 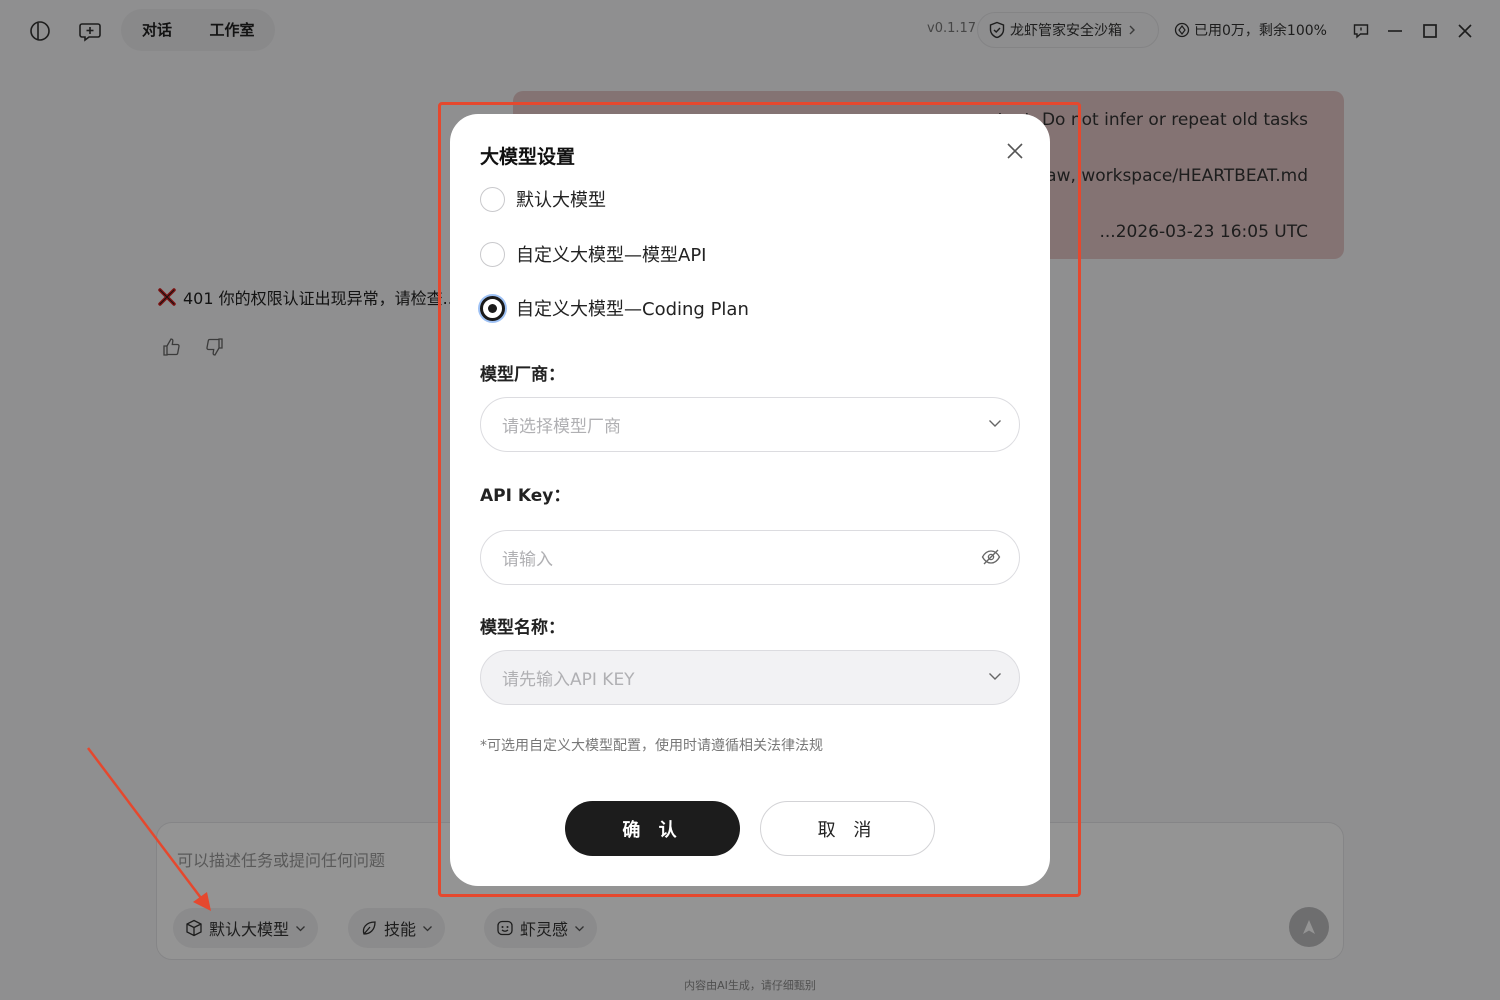 What do you see at coordinates (651, 746) in the screenshot?
I see `legal-hint: *可选用自定义大模型配置，使用时请遵循相关法律法规` at bounding box center [651, 746].